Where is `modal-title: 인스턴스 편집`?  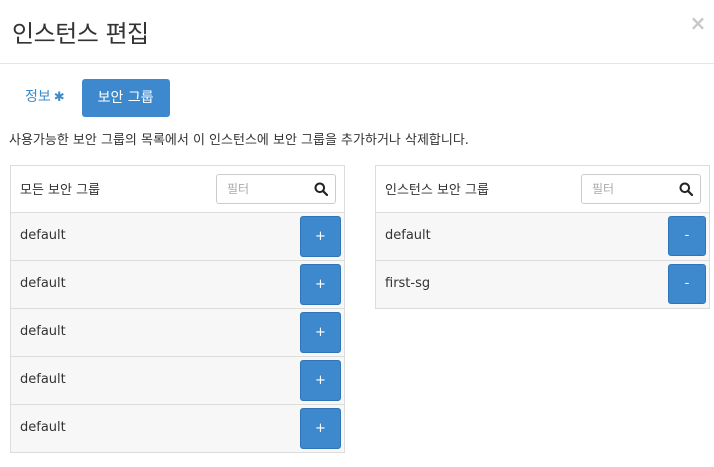
modal-title: 인스턴스 편집 is located at coordinates (80, 34).